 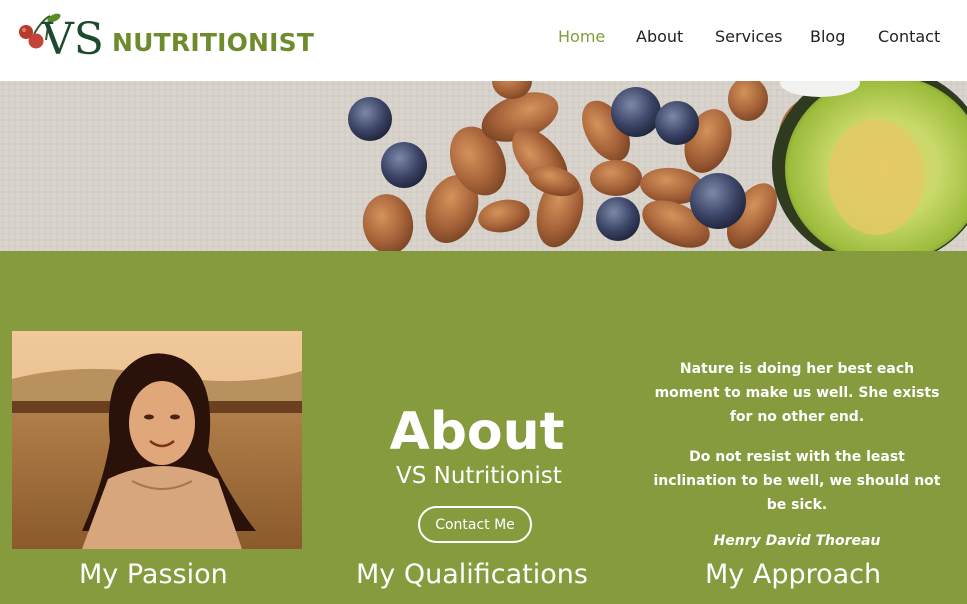 What do you see at coordinates (909, 36) in the screenshot?
I see `nav-contact: Contact` at bounding box center [909, 36].